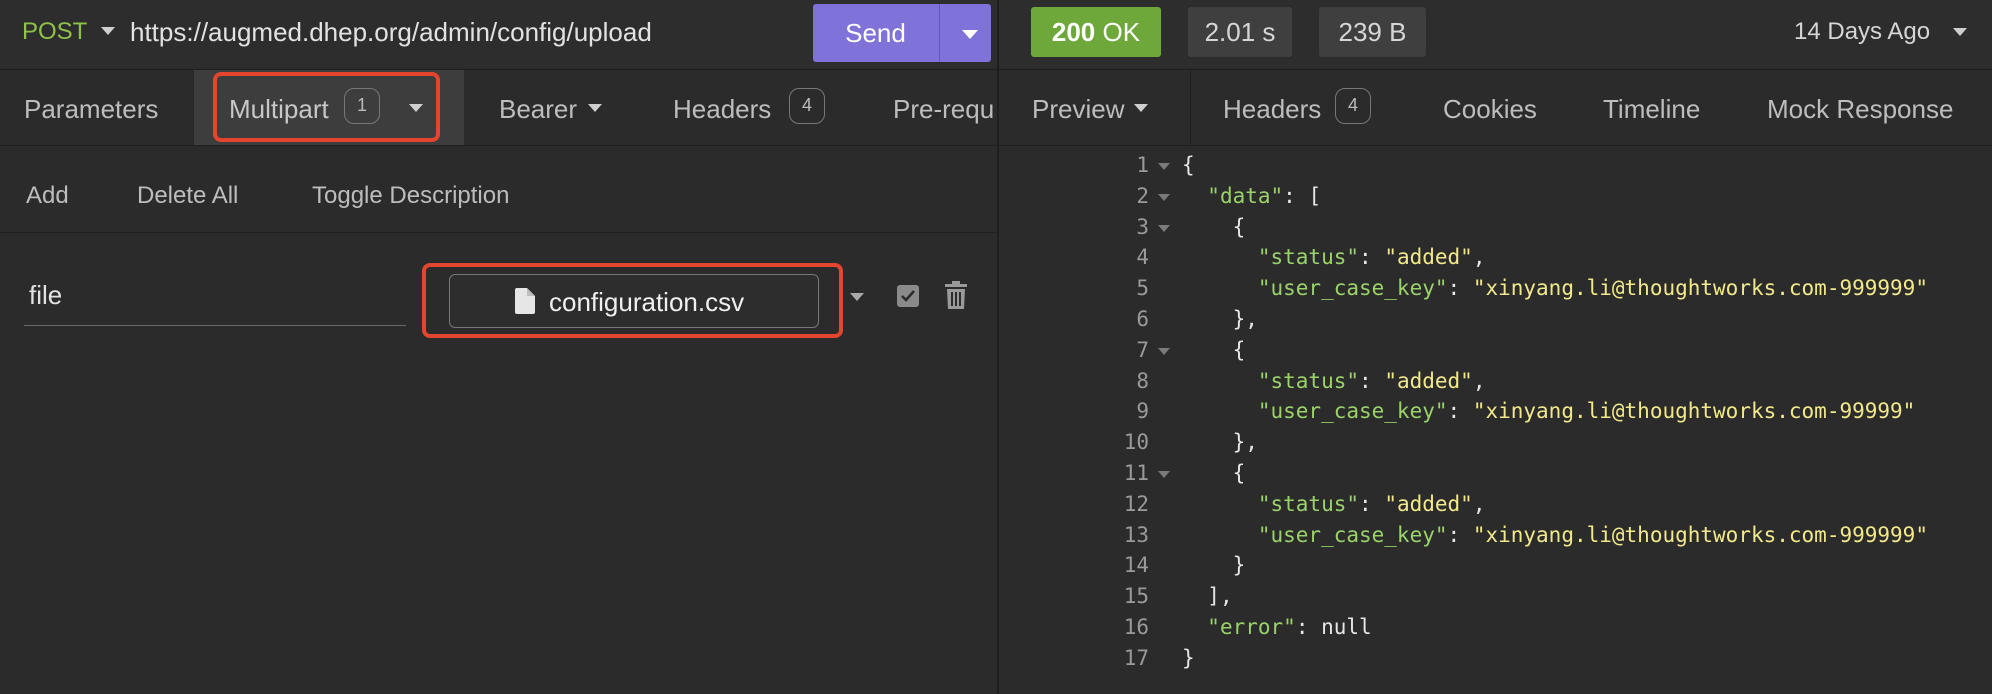 This screenshot has height=694, width=1992. What do you see at coordinates (187, 196) in the screenshot?
I see `delete-all-button: Delete All` at bounding box center [187, 196].